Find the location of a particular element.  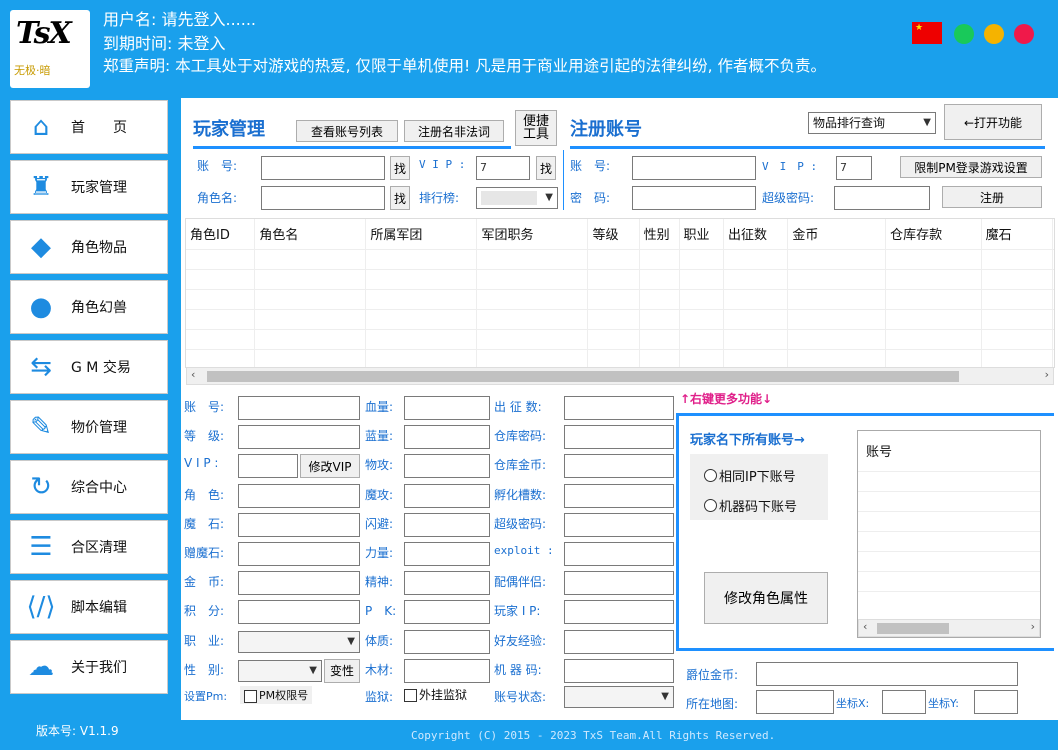

sidebar-item-9: ☁ 关于我们 is located at coordinates (89, 667).